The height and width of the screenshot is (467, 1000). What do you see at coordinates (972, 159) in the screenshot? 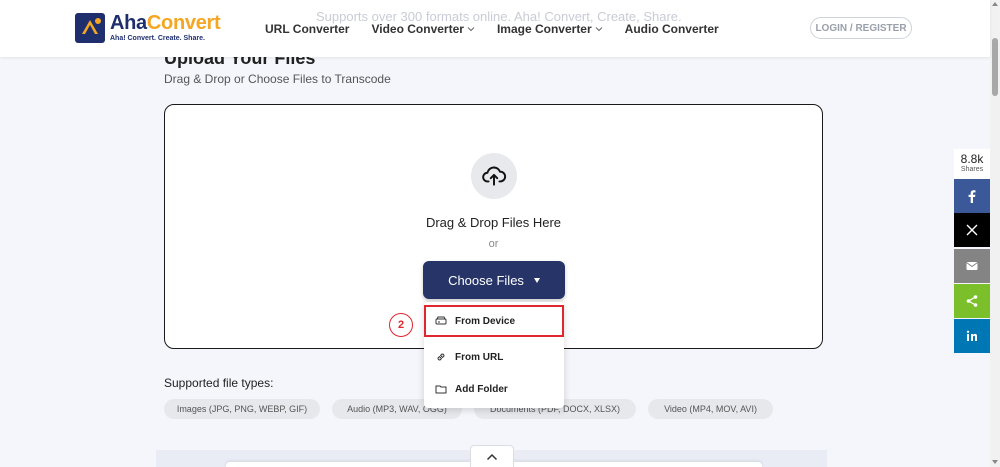
I see `share-count-number: 8.8k` at bounding box center [972, 159].